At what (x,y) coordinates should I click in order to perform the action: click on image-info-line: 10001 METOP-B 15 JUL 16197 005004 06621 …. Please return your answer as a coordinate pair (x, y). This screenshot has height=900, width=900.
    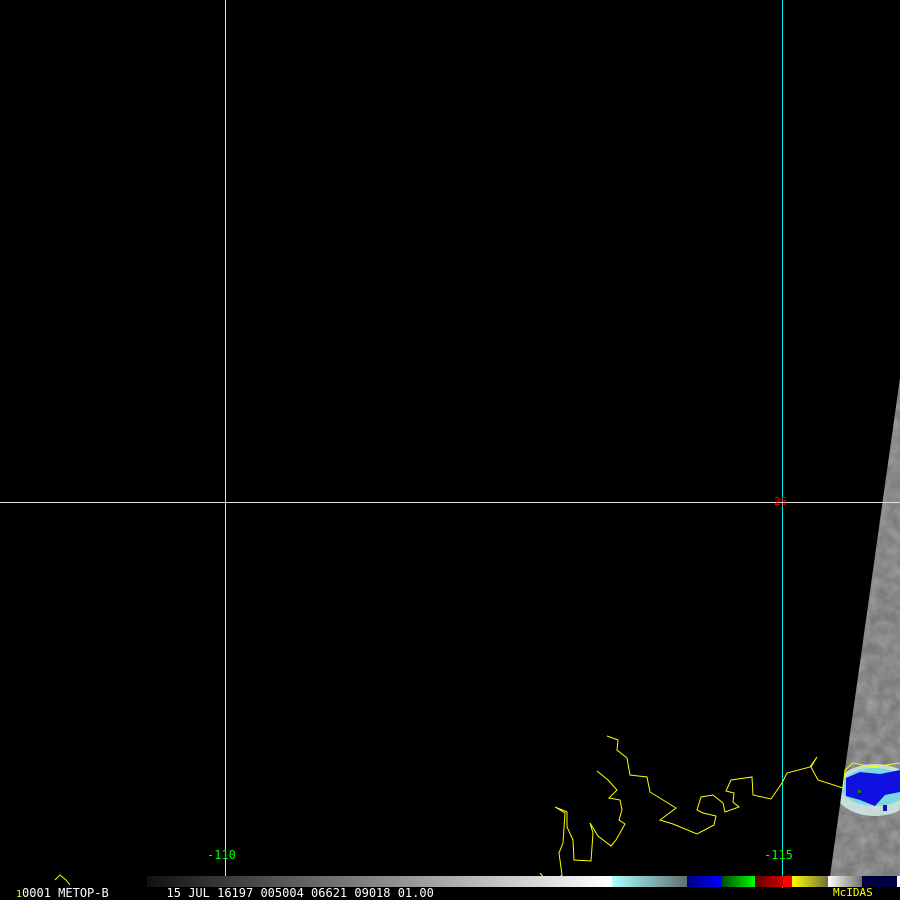
    Looking at the image, I should click on (225, 893).